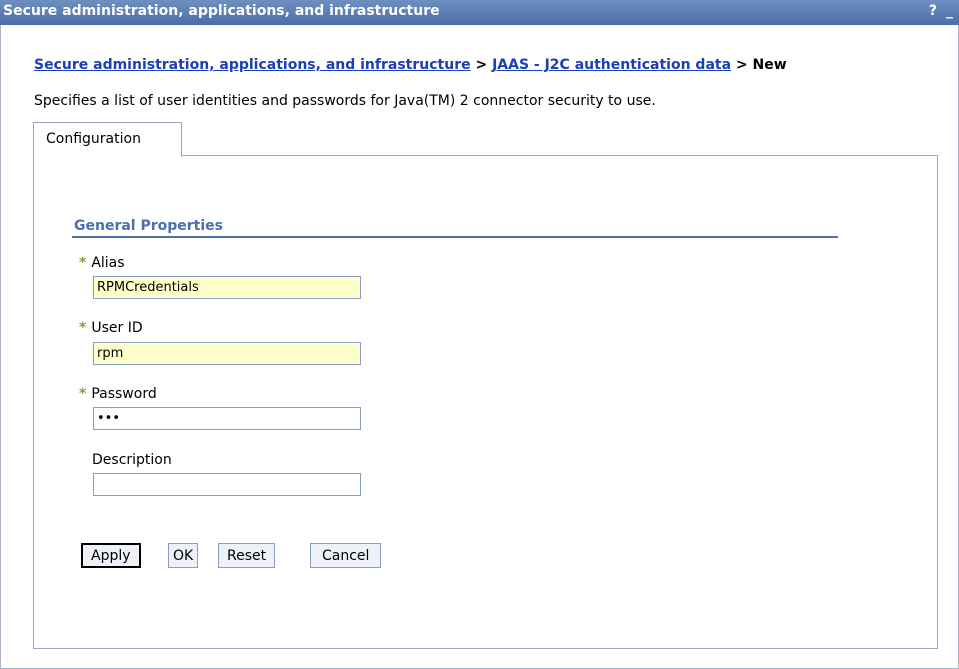 The height and width of the screenshot is (669, 959). I want to click on breadcrumb-current: New, so click(769, 65).